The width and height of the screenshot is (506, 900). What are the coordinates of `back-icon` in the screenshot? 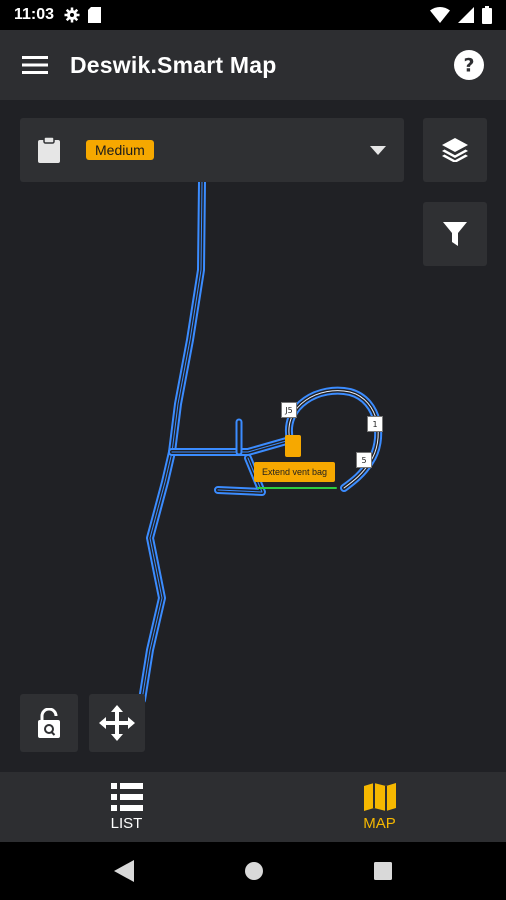 It's located at (124, 871).